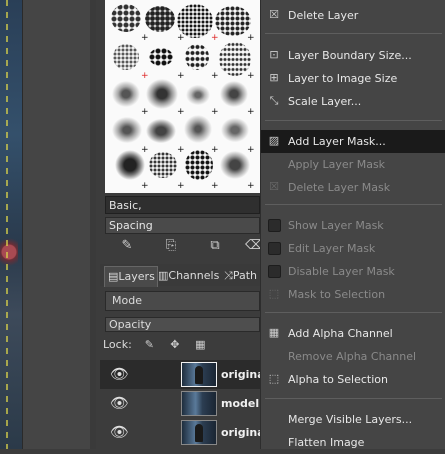 This screenshot has width=445, height=454. I want to click on tab-paths: ⤨Path, so click(242, 276).